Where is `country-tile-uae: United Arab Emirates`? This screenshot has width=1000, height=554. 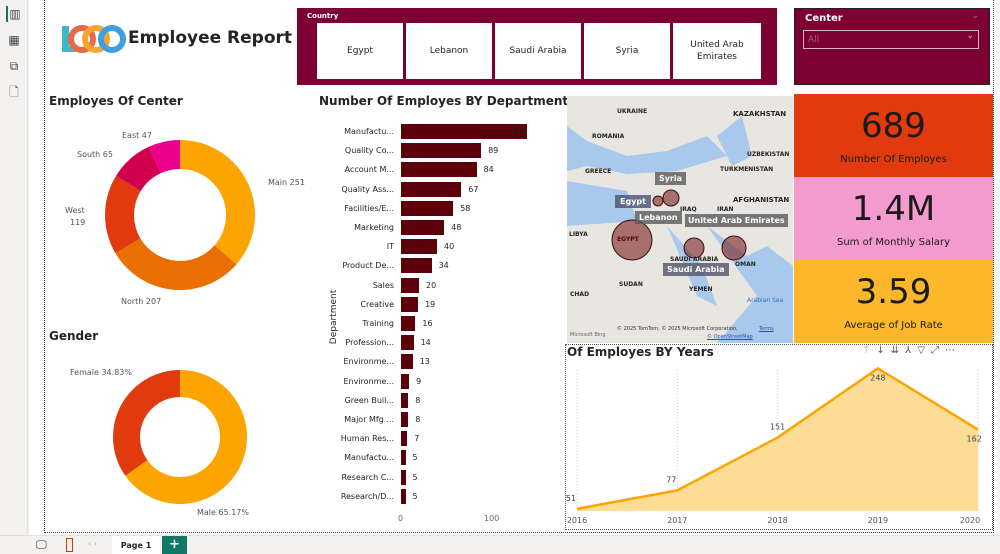
country-tile-uae: United Arab Emirates is located at coordinates (717, 51).